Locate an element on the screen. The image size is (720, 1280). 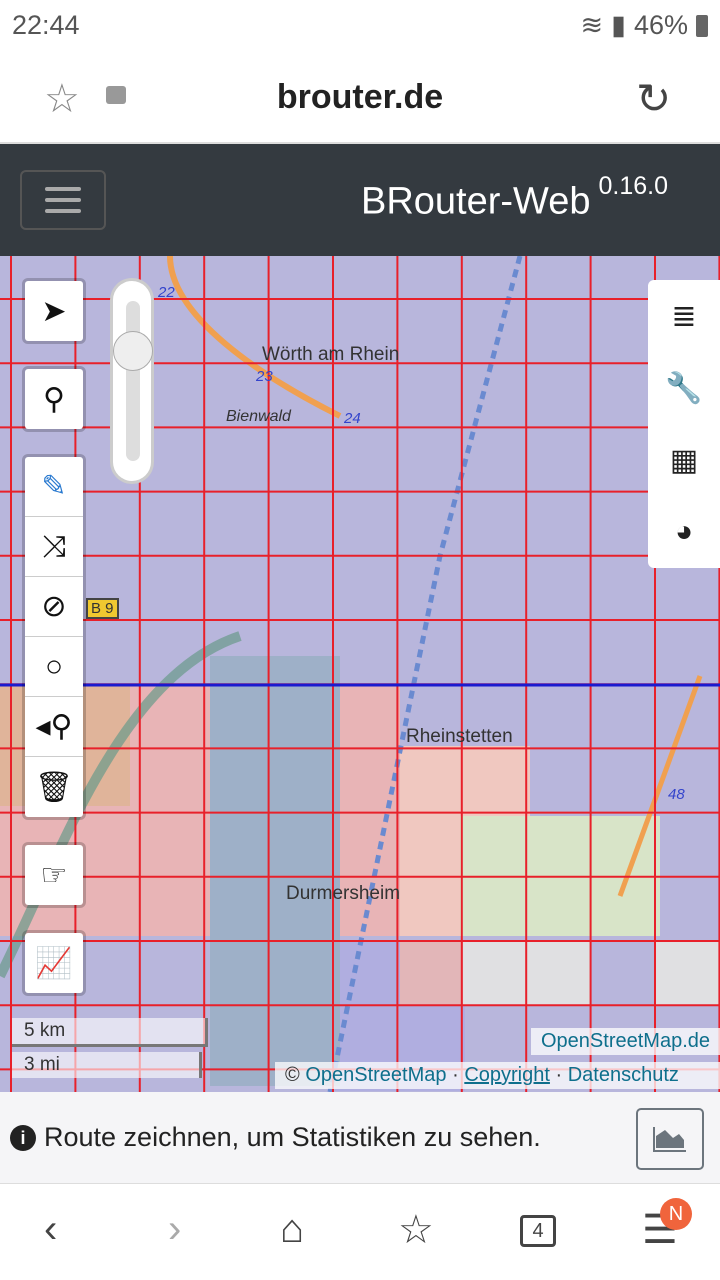
osm-de-link: OpenStreetMap.de is located at coordinates (625, 1041).